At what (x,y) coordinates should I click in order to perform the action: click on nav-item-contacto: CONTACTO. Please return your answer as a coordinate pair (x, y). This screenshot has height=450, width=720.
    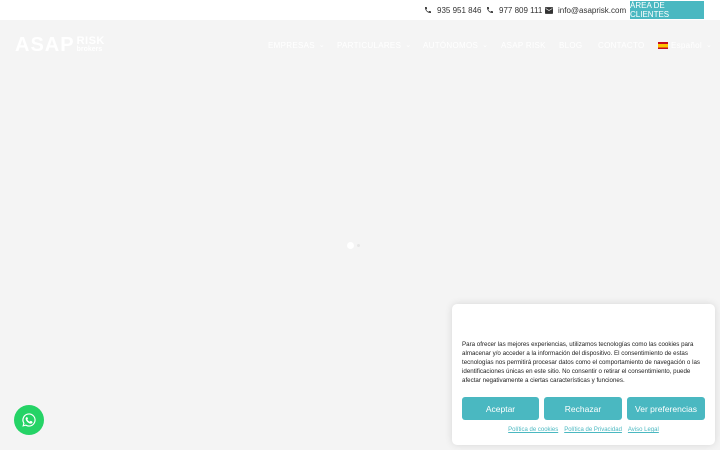
    Looking at the image, I should click on (621, 45).